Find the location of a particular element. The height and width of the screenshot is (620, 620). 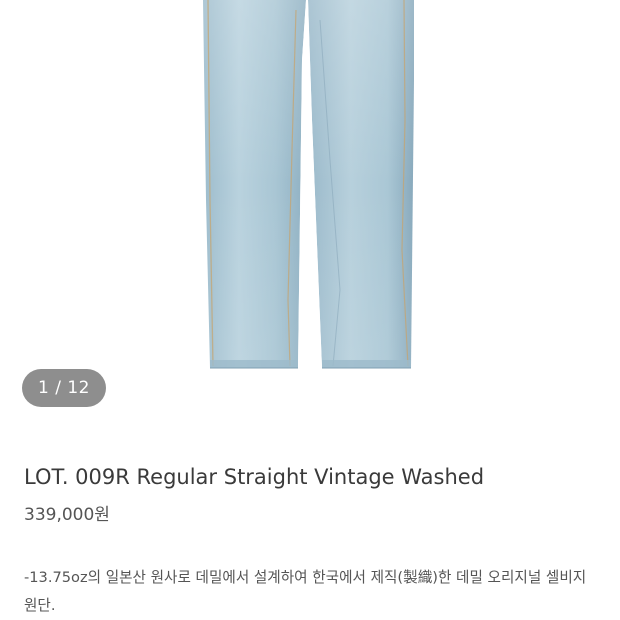

image-counter-badge: 1 / 12 is located at coordinates (64, 388).